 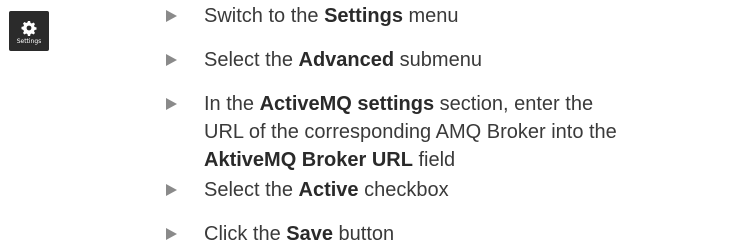 I want to click on step-text: Select the Active checkbox, so click(x=326, y=190).